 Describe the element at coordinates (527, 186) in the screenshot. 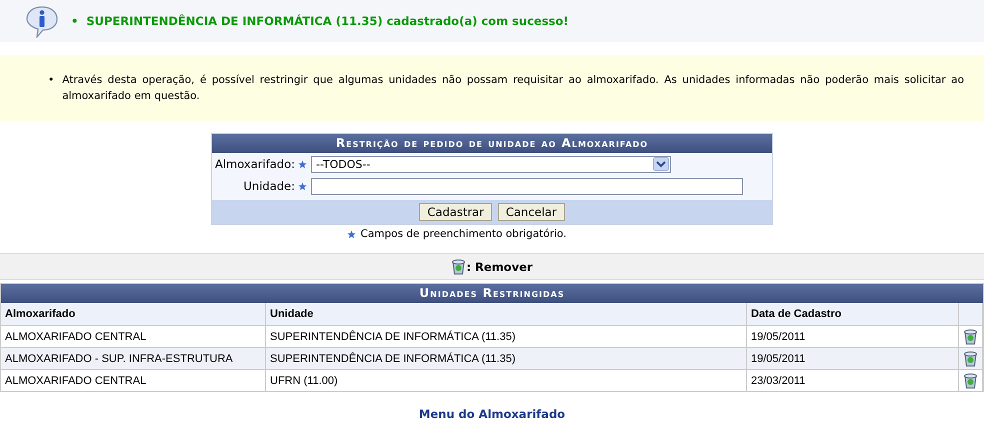

I see `unidade-input` at that location.